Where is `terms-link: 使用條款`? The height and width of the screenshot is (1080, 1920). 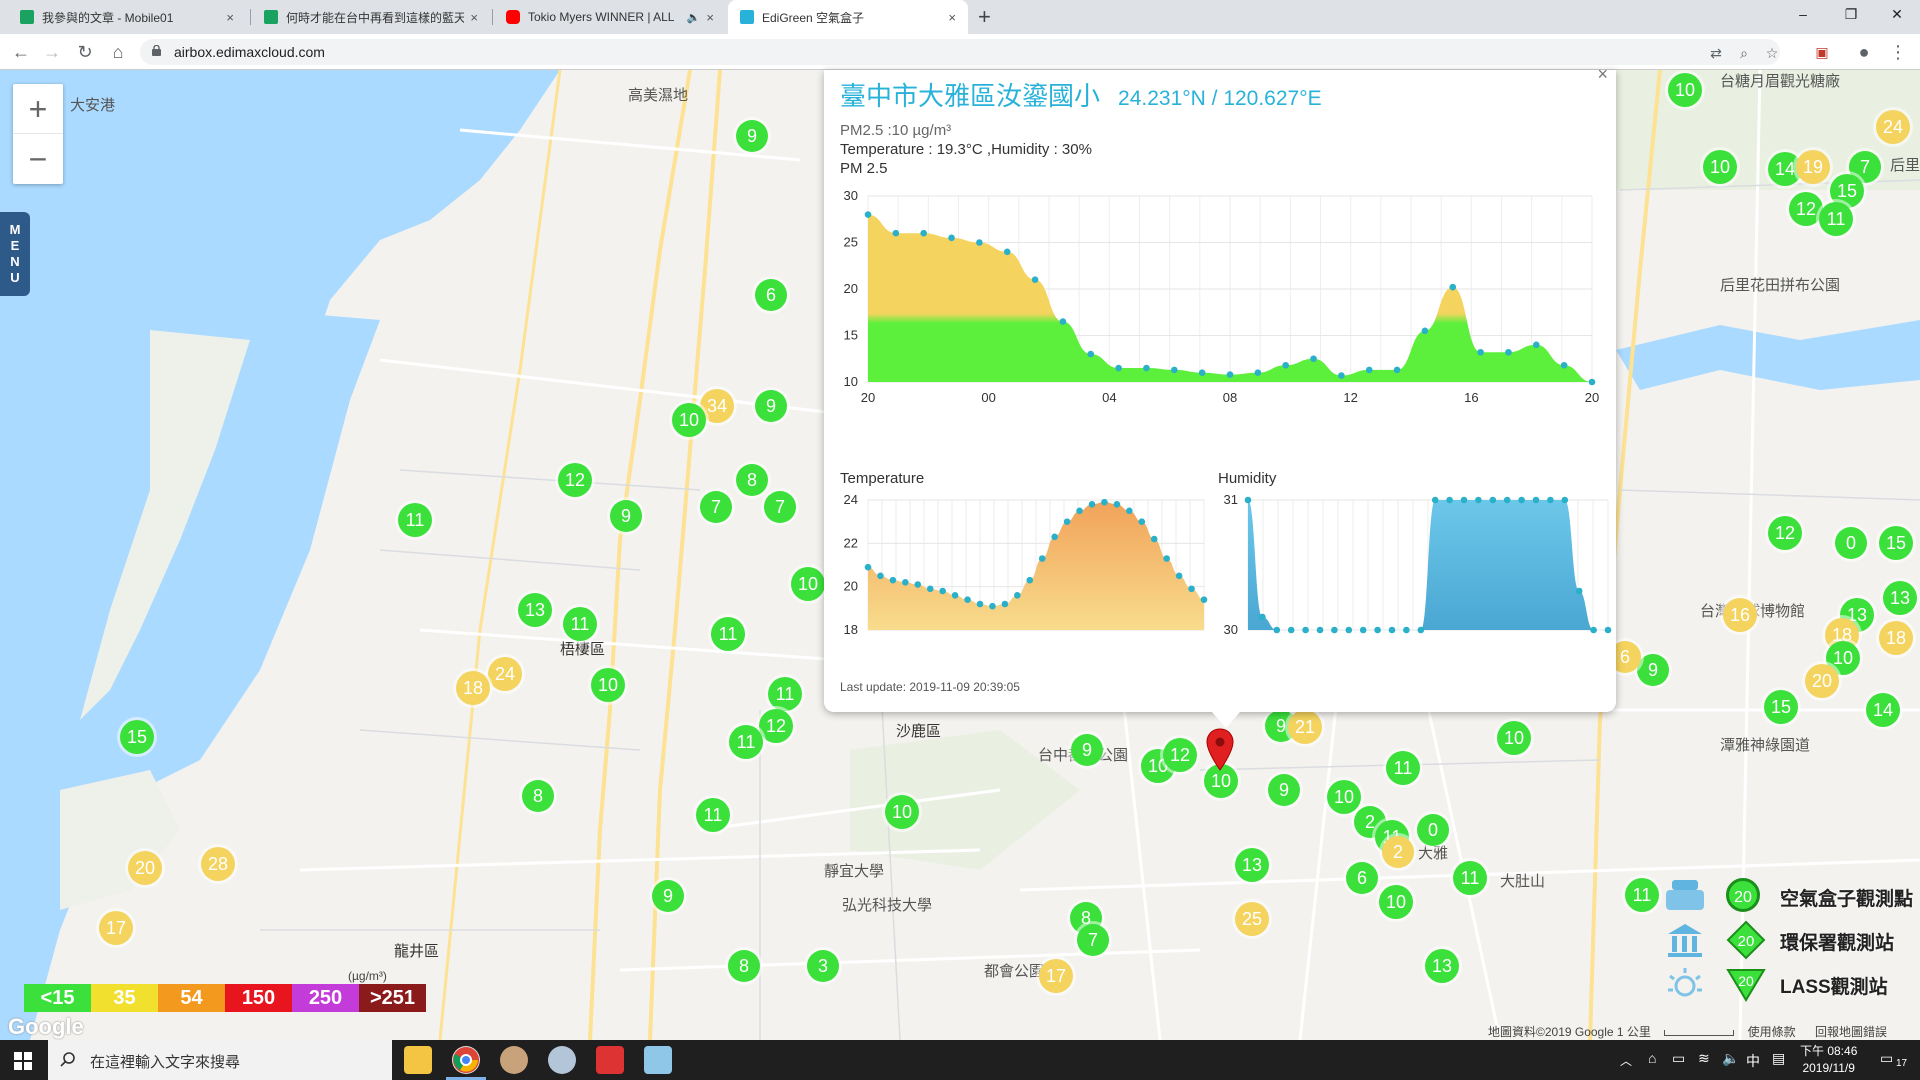 terms-link: 使用條款 is located at coordinates (1772, 1032).